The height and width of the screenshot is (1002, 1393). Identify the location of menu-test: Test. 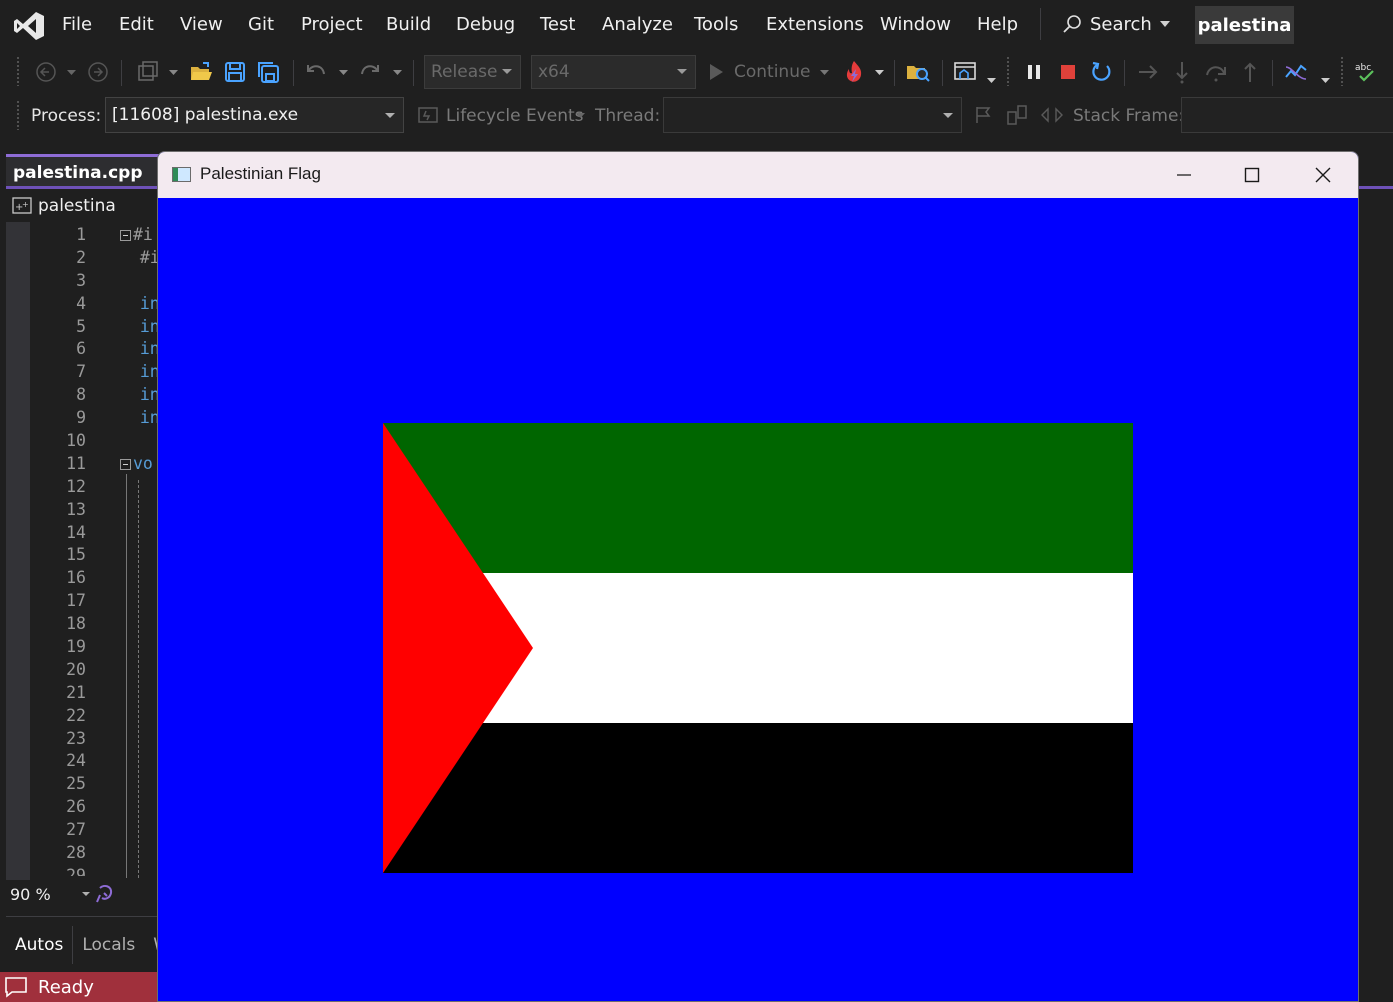
(557, 24).